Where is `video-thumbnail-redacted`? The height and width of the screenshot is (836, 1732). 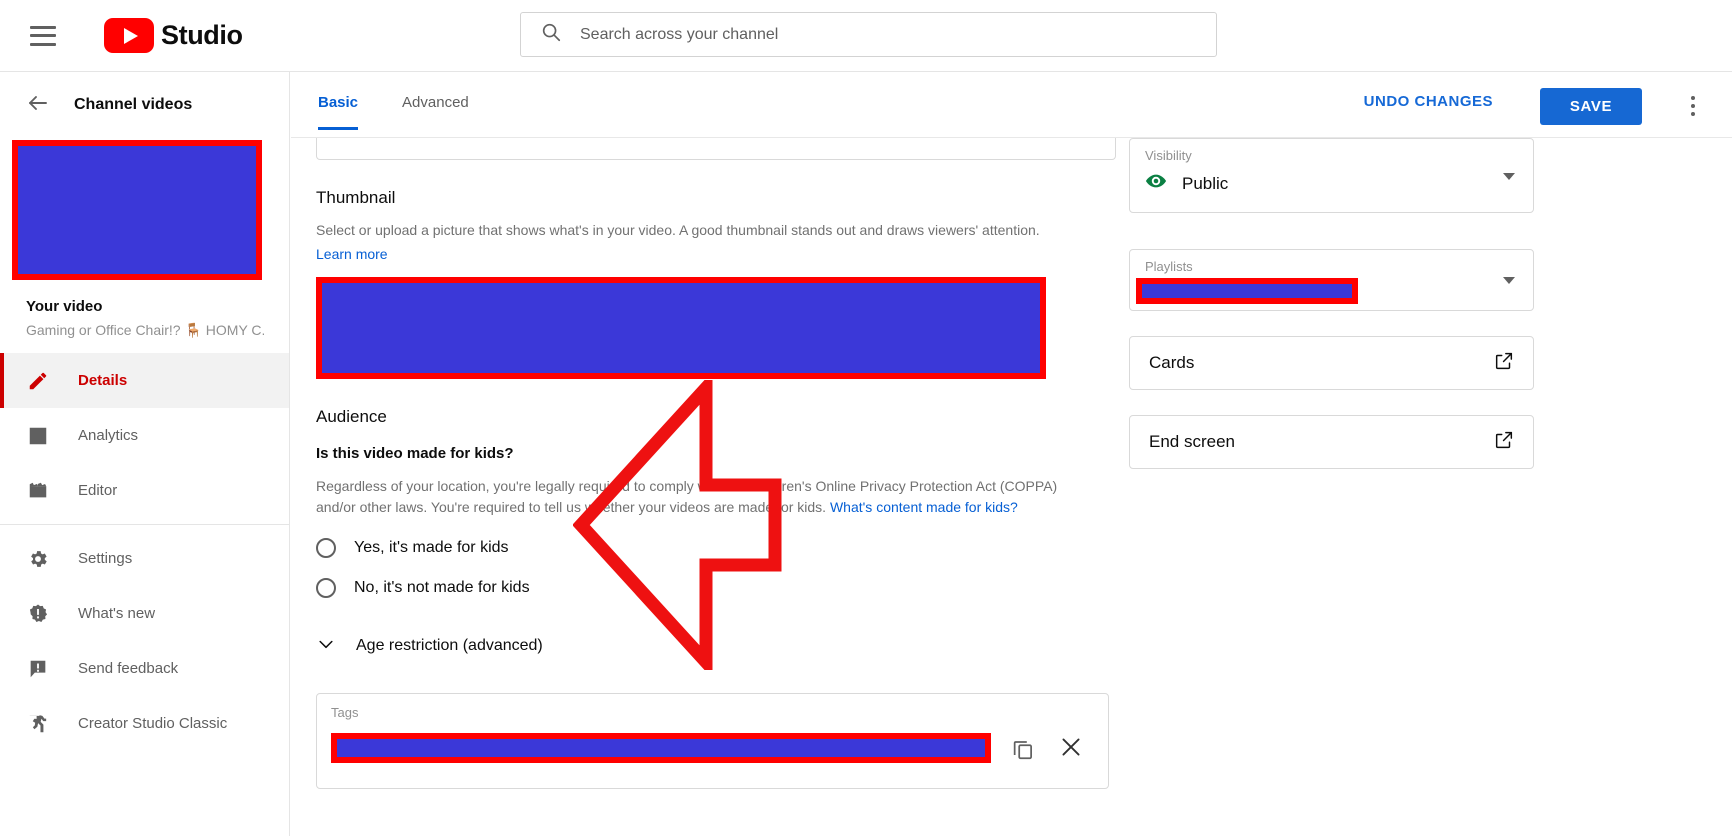 video-thumbnail-redacted is located at coordinates (141, 210).